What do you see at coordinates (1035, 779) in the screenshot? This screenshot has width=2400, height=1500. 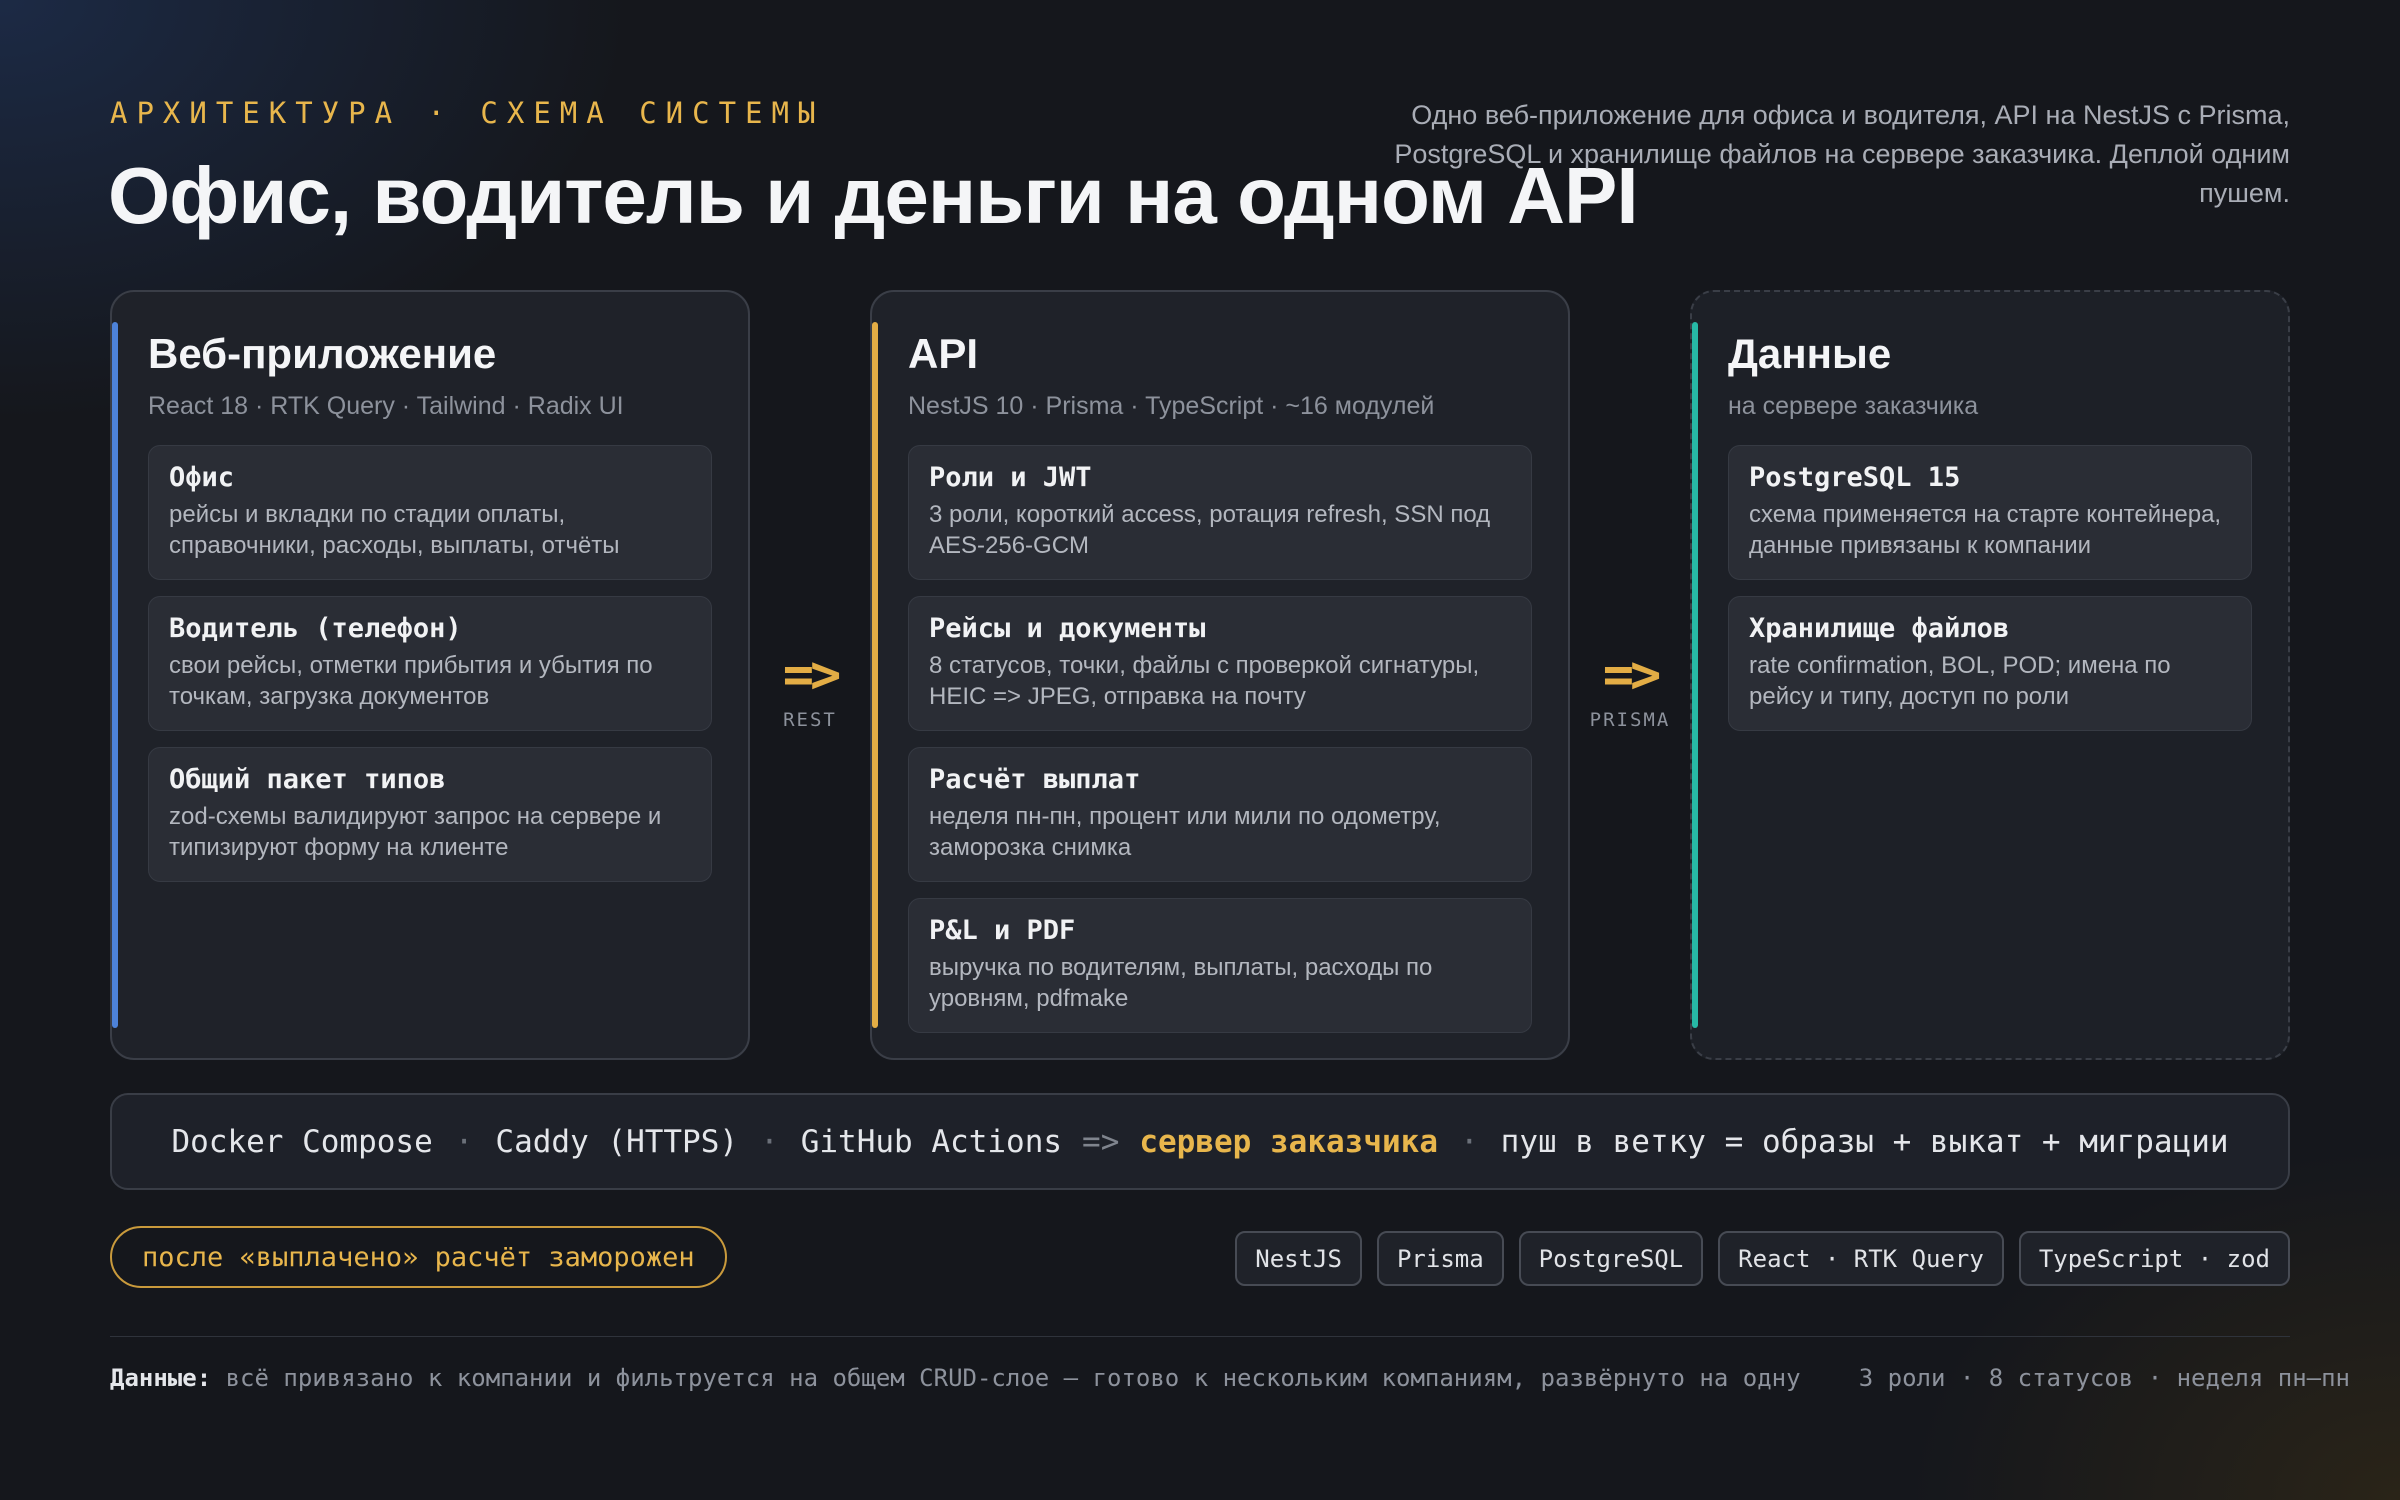 I see `card-title: Расчёт выплат` at bounding box center [1035, 779].